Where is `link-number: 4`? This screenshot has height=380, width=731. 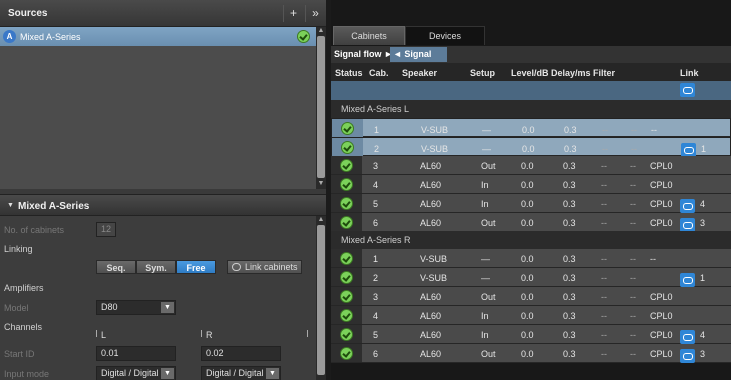
link-number: 4 is located at coordinates (703, 335).